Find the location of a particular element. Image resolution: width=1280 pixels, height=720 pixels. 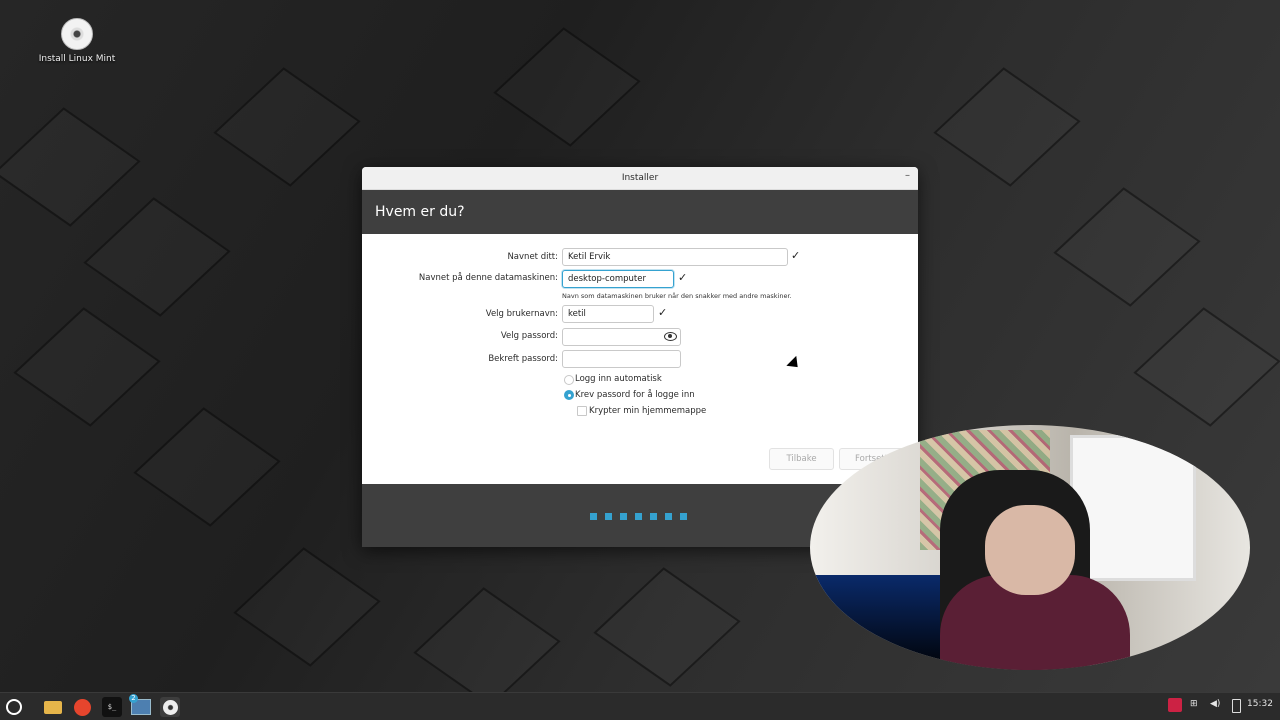

computer-name-field: desktop-computer is located at coordinates (618, 279).